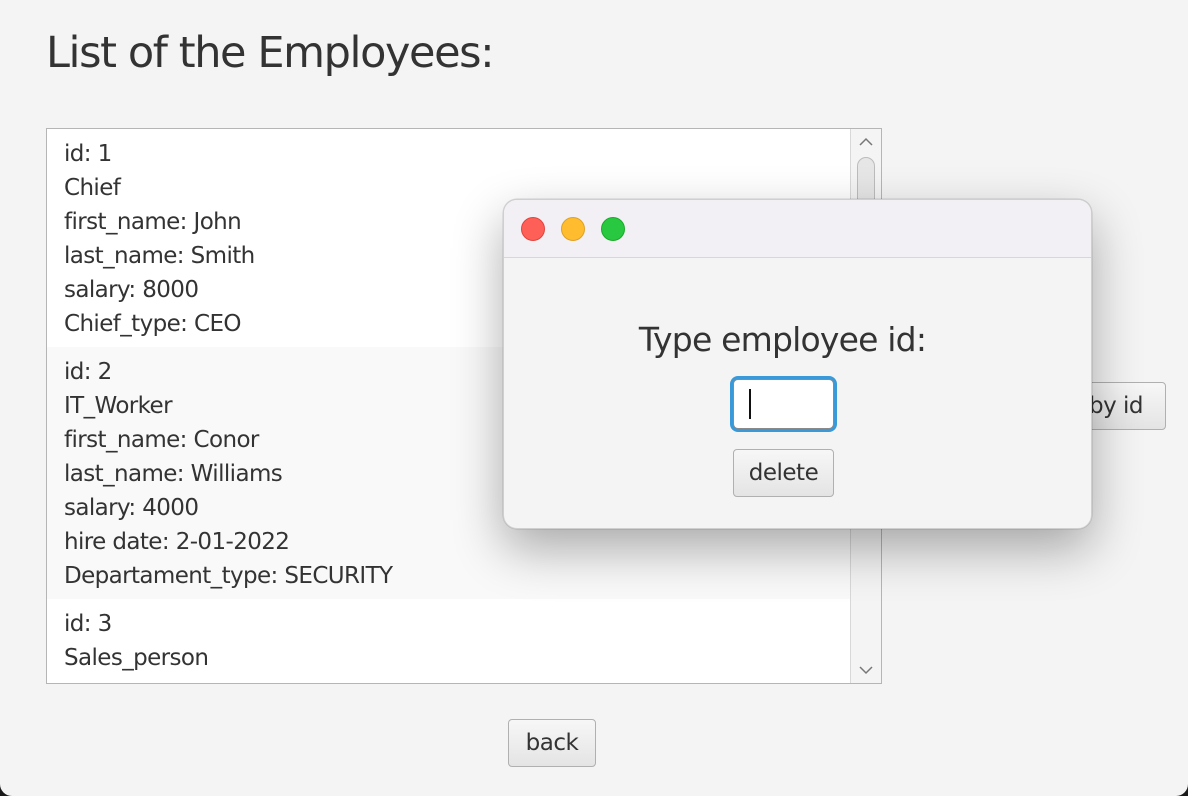 The height and width of the screenshot is (796, 1188). I want to click on list-item-line: Sales_person, so click(136, 658).